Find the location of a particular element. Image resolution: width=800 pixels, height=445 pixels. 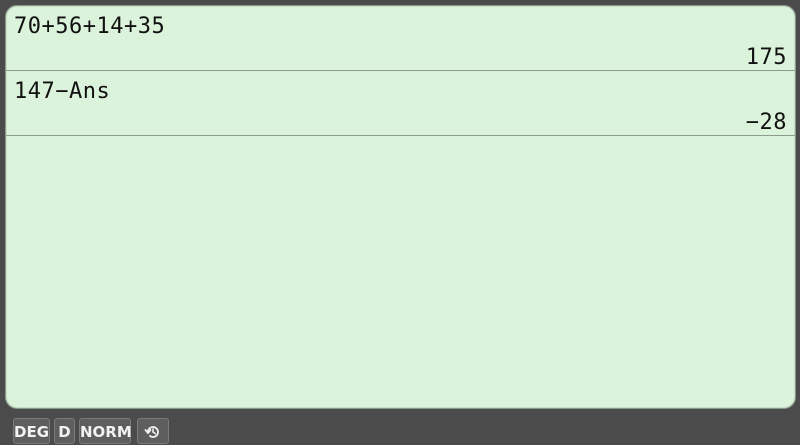

history-expression: 70+56+14+35 is located at coordinates (90, 26).